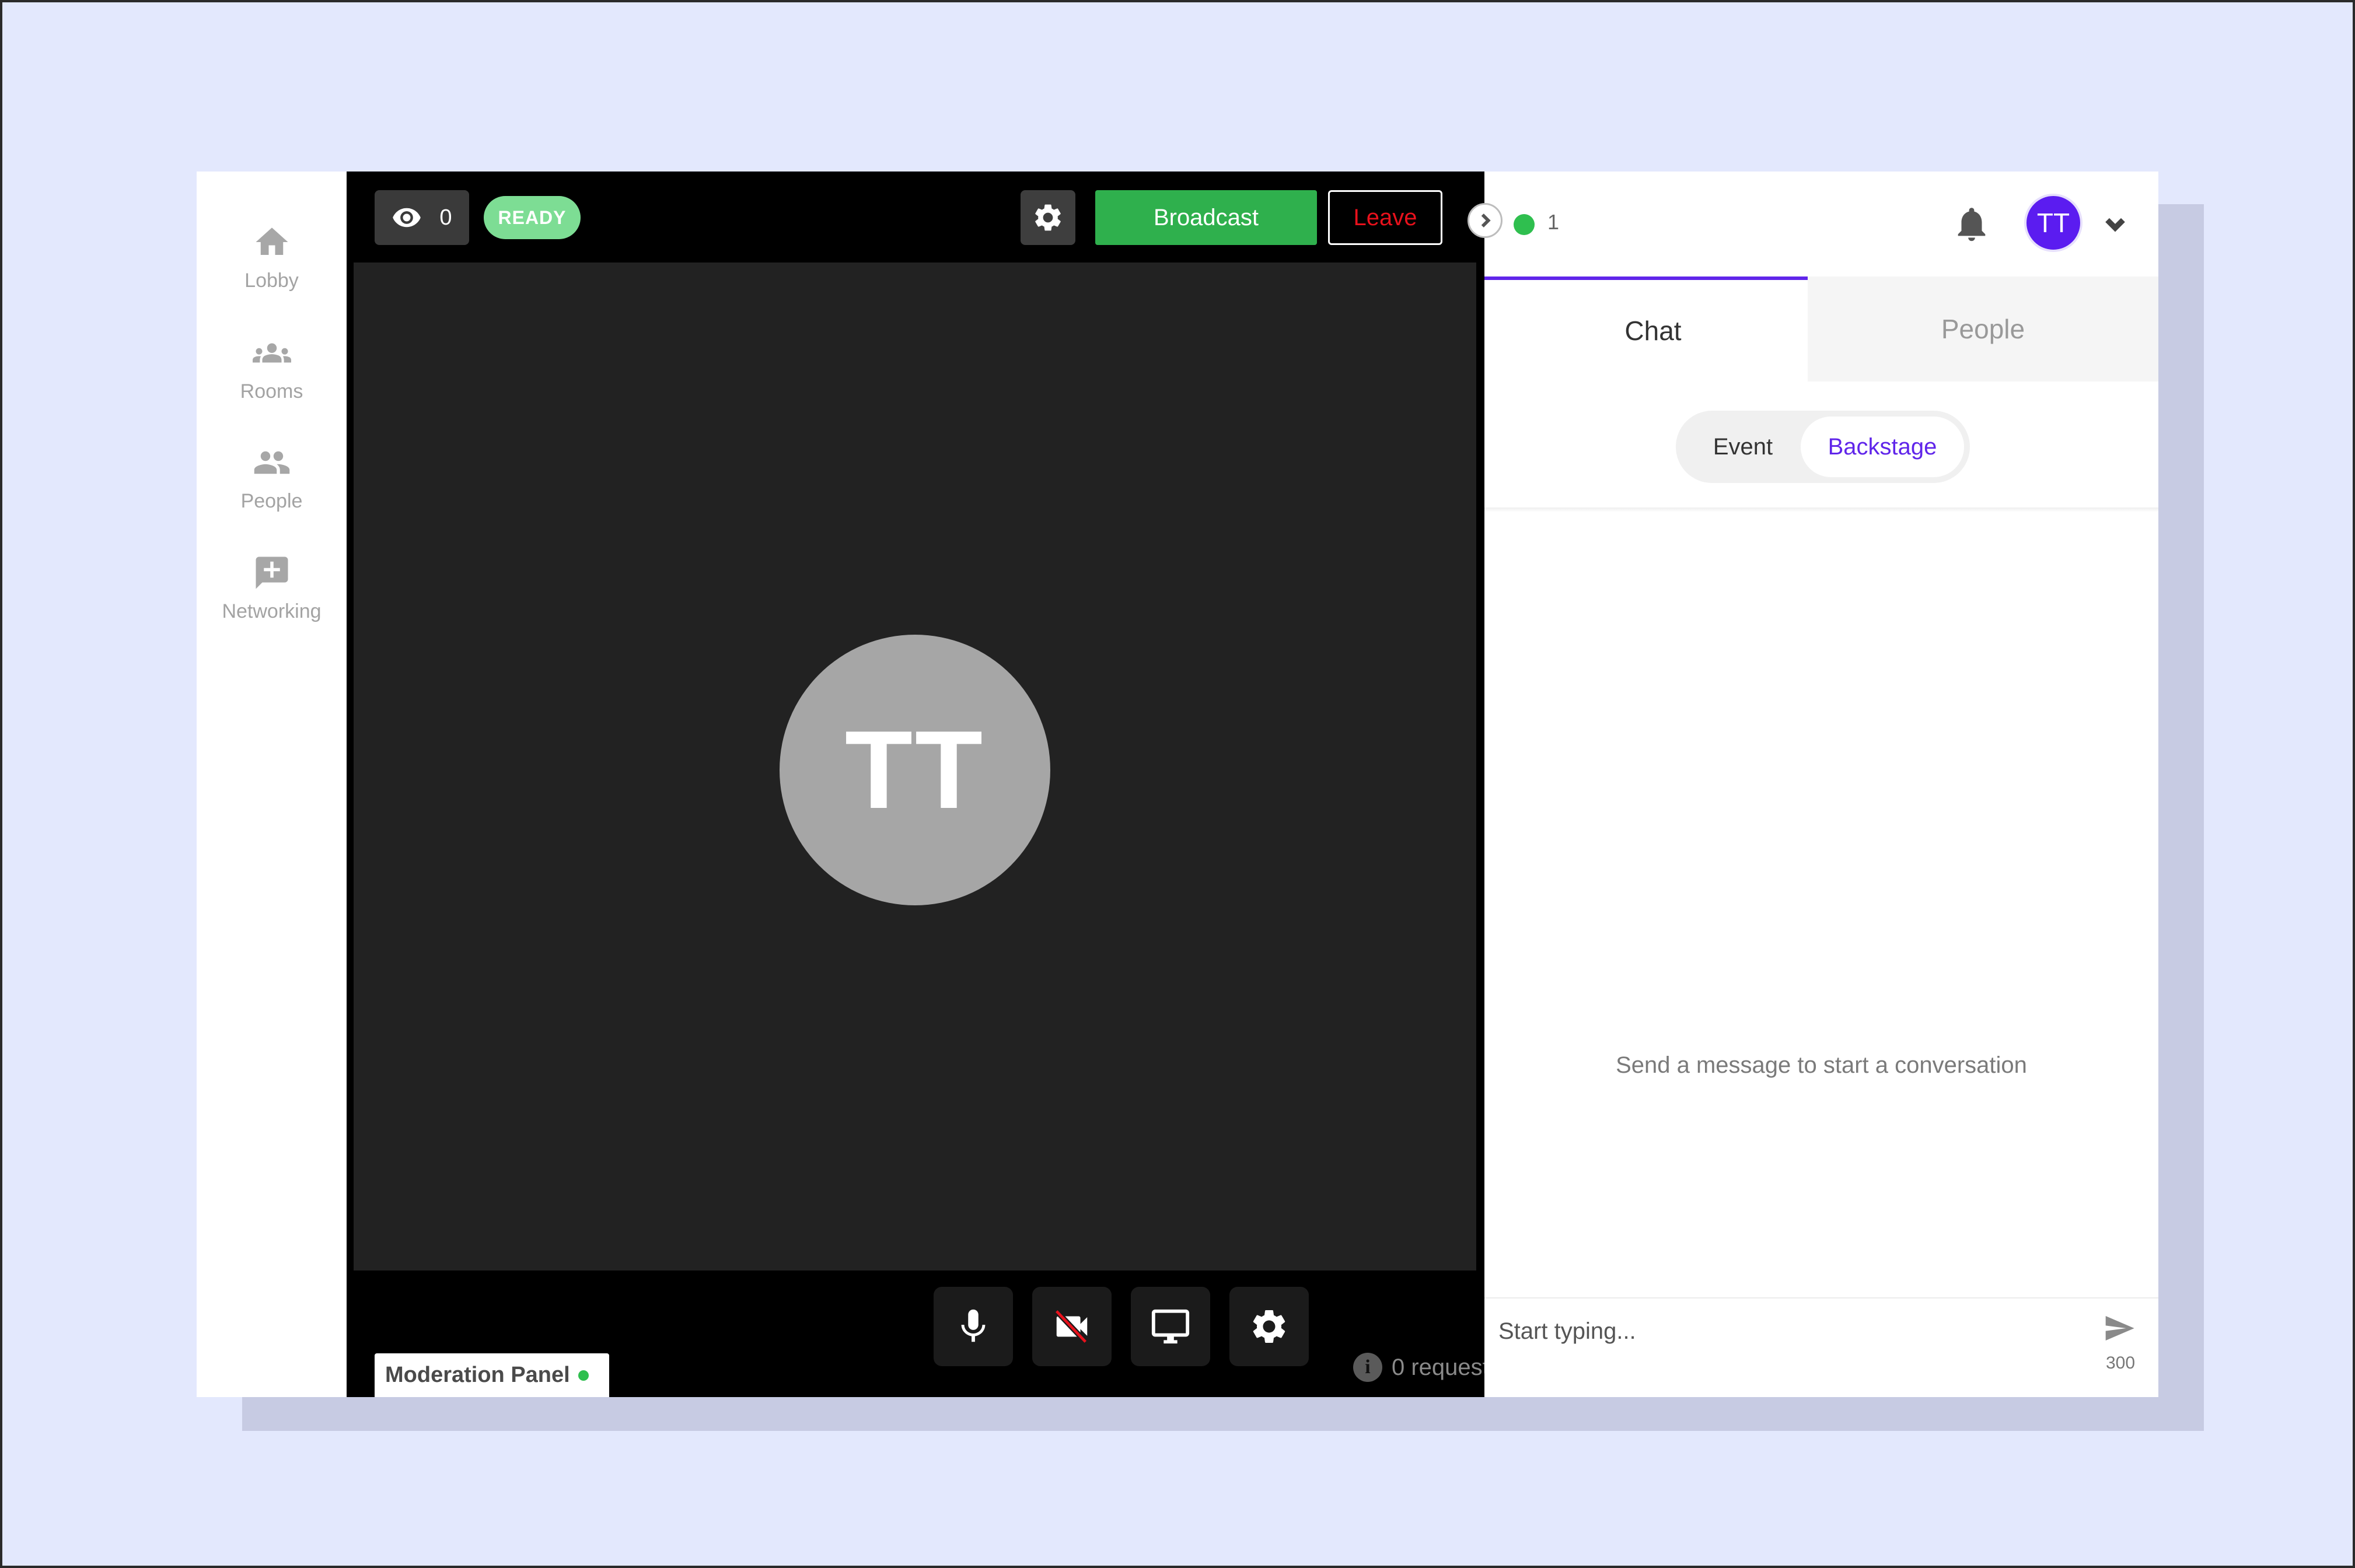  I want to click on chat-scope-toggle: Event Backstage, so click(1823, 447).